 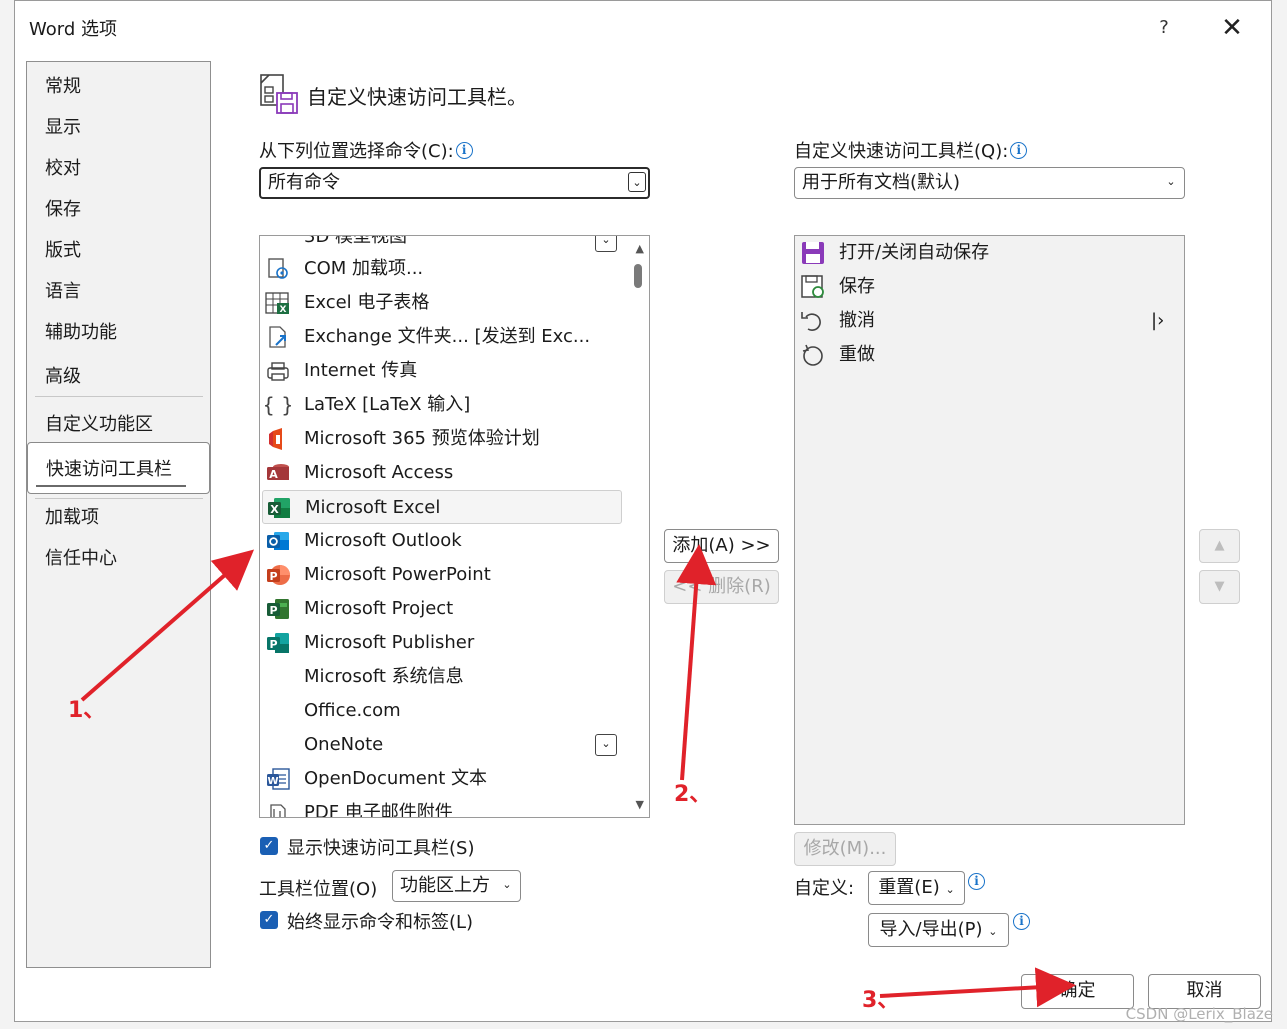 I want to click on nav-item-accessibility: 辅助功能, so click(x=81, y=331).